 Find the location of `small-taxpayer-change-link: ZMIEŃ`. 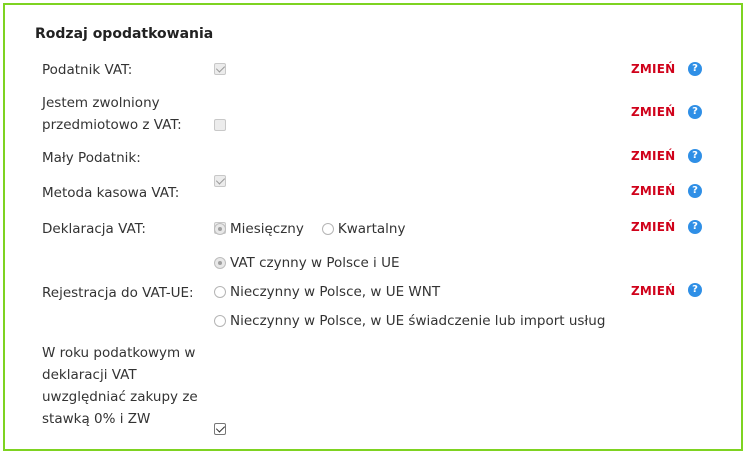

small-taxpayer-change-link: ZMIEŃ is located at coordinates (653, 156).